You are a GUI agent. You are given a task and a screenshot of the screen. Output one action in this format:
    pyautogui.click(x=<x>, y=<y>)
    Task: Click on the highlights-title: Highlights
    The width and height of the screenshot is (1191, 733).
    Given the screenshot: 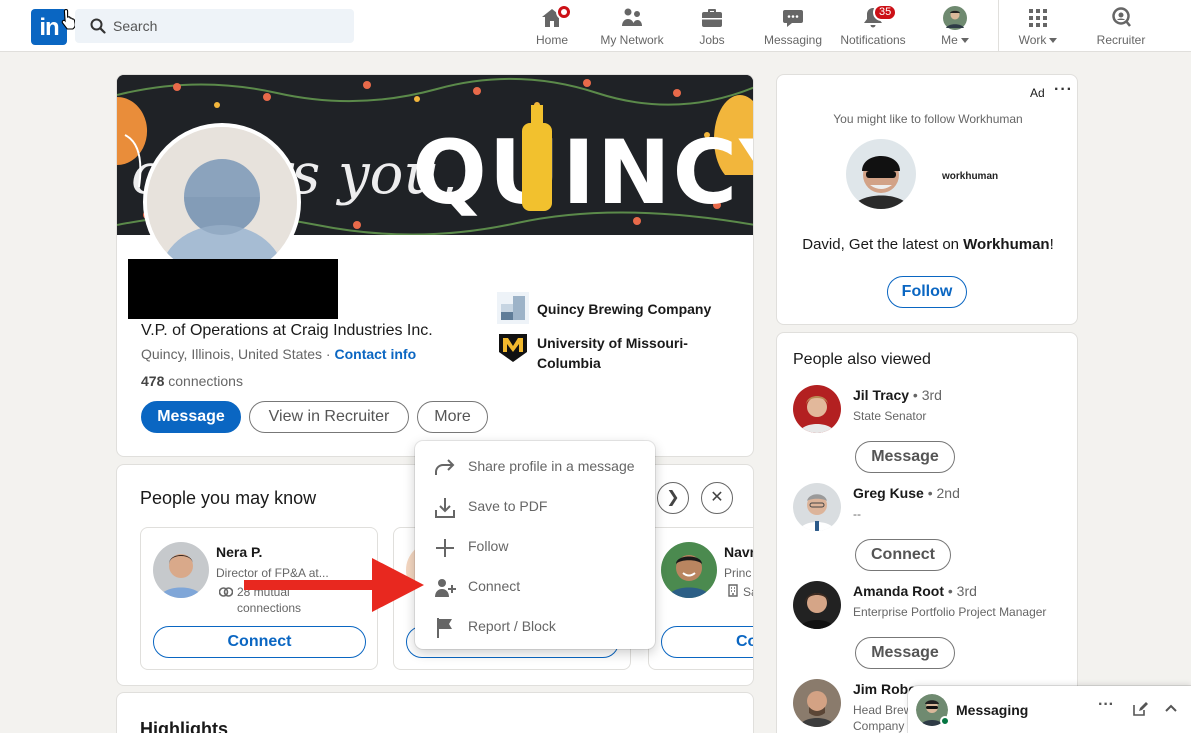 What is the action you would take?
    pyautogui.click(x=184, y=726)
    